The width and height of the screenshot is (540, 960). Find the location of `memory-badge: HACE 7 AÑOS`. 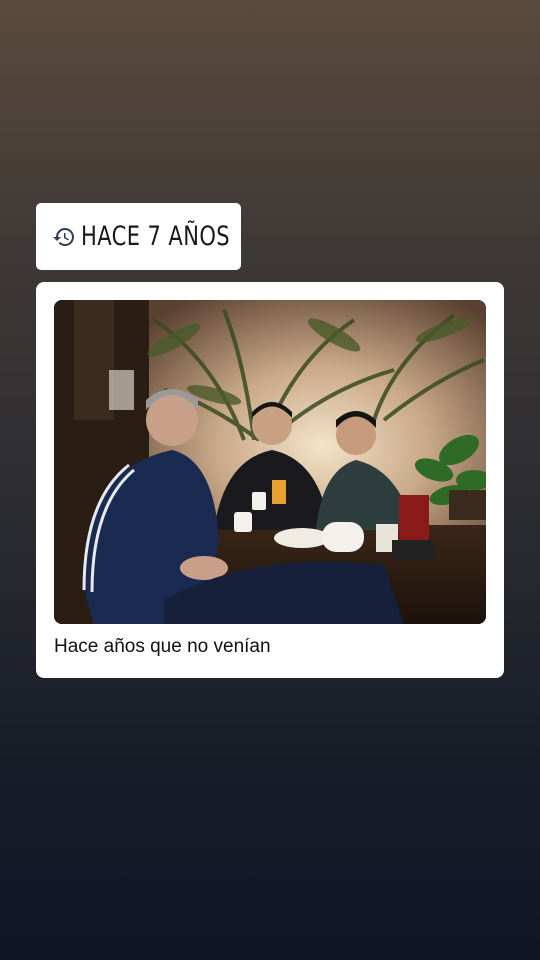

memory-badge: HACE 7 AÑOS is located at coordinates (138, 236).